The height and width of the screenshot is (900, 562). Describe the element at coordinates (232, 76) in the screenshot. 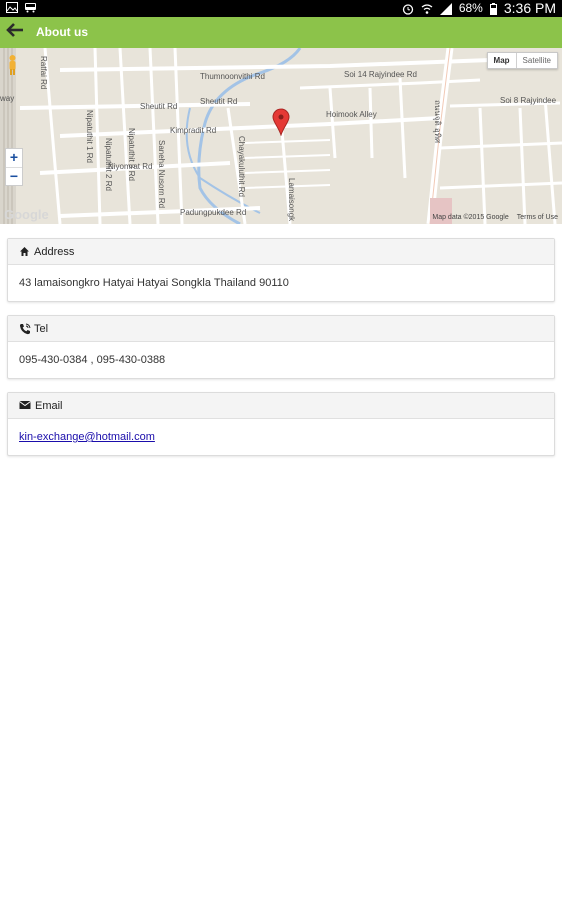

I see `street-label: Thumnoonvithi Rd` at that location.